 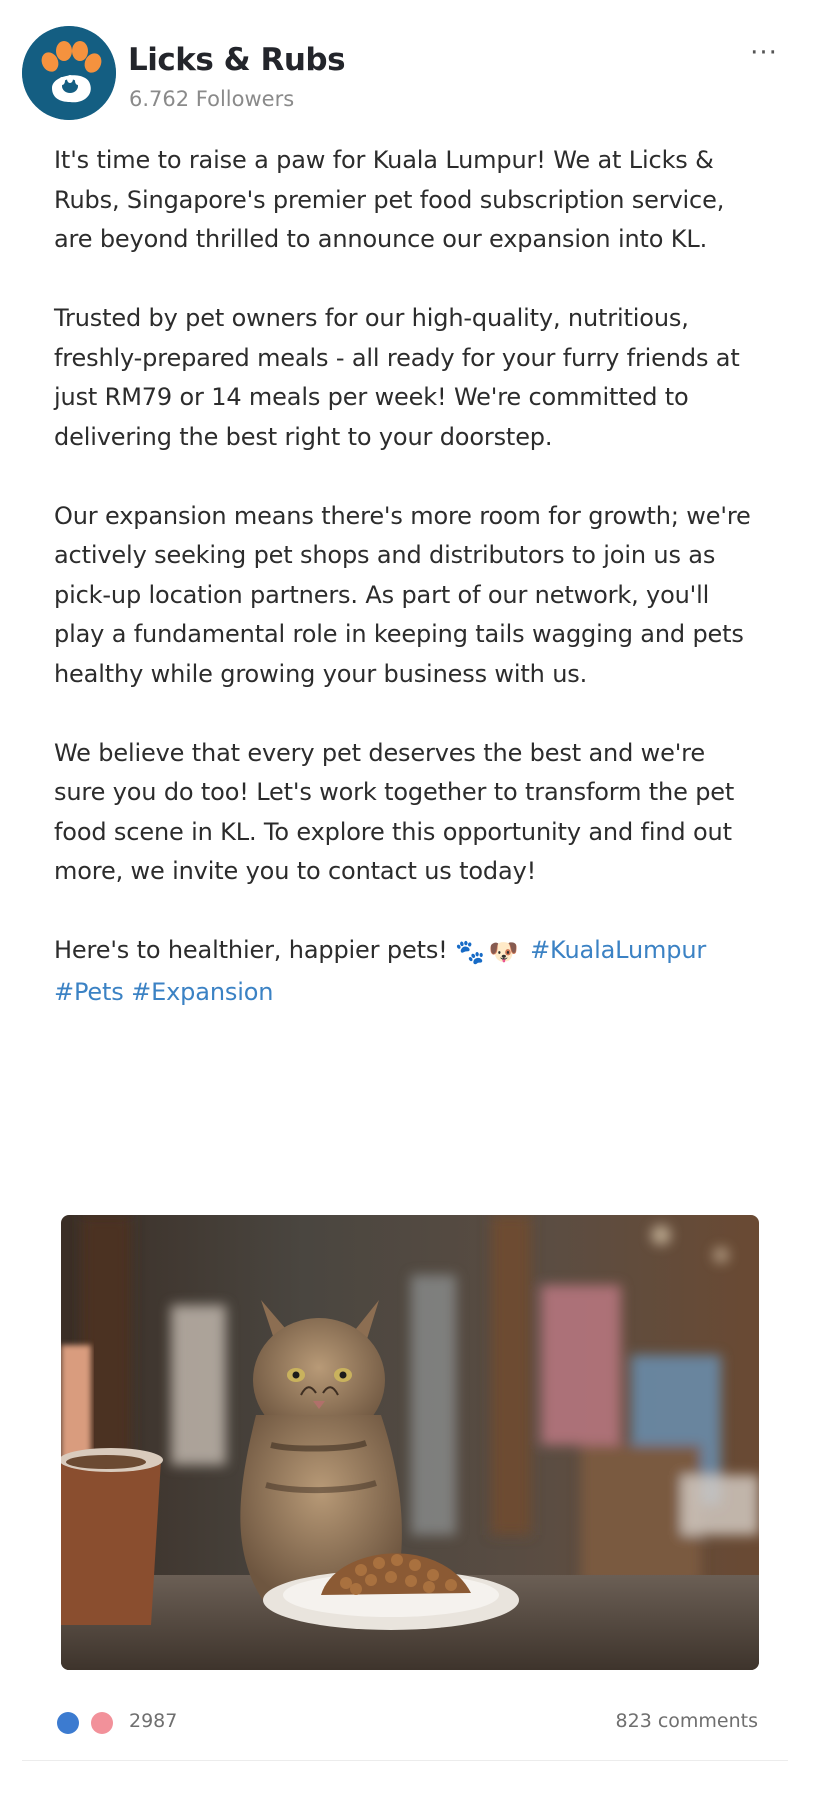 What do you see at coordinates (503, 952) in the screenshot?
I see `dog-face-icon: 🐶` at bounding box center [503, 952].